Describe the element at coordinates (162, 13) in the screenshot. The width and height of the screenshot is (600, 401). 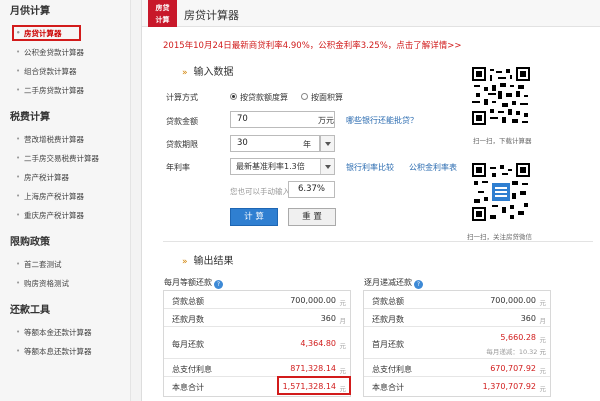
I see `brand-badge: 房贷 计算` at that location.